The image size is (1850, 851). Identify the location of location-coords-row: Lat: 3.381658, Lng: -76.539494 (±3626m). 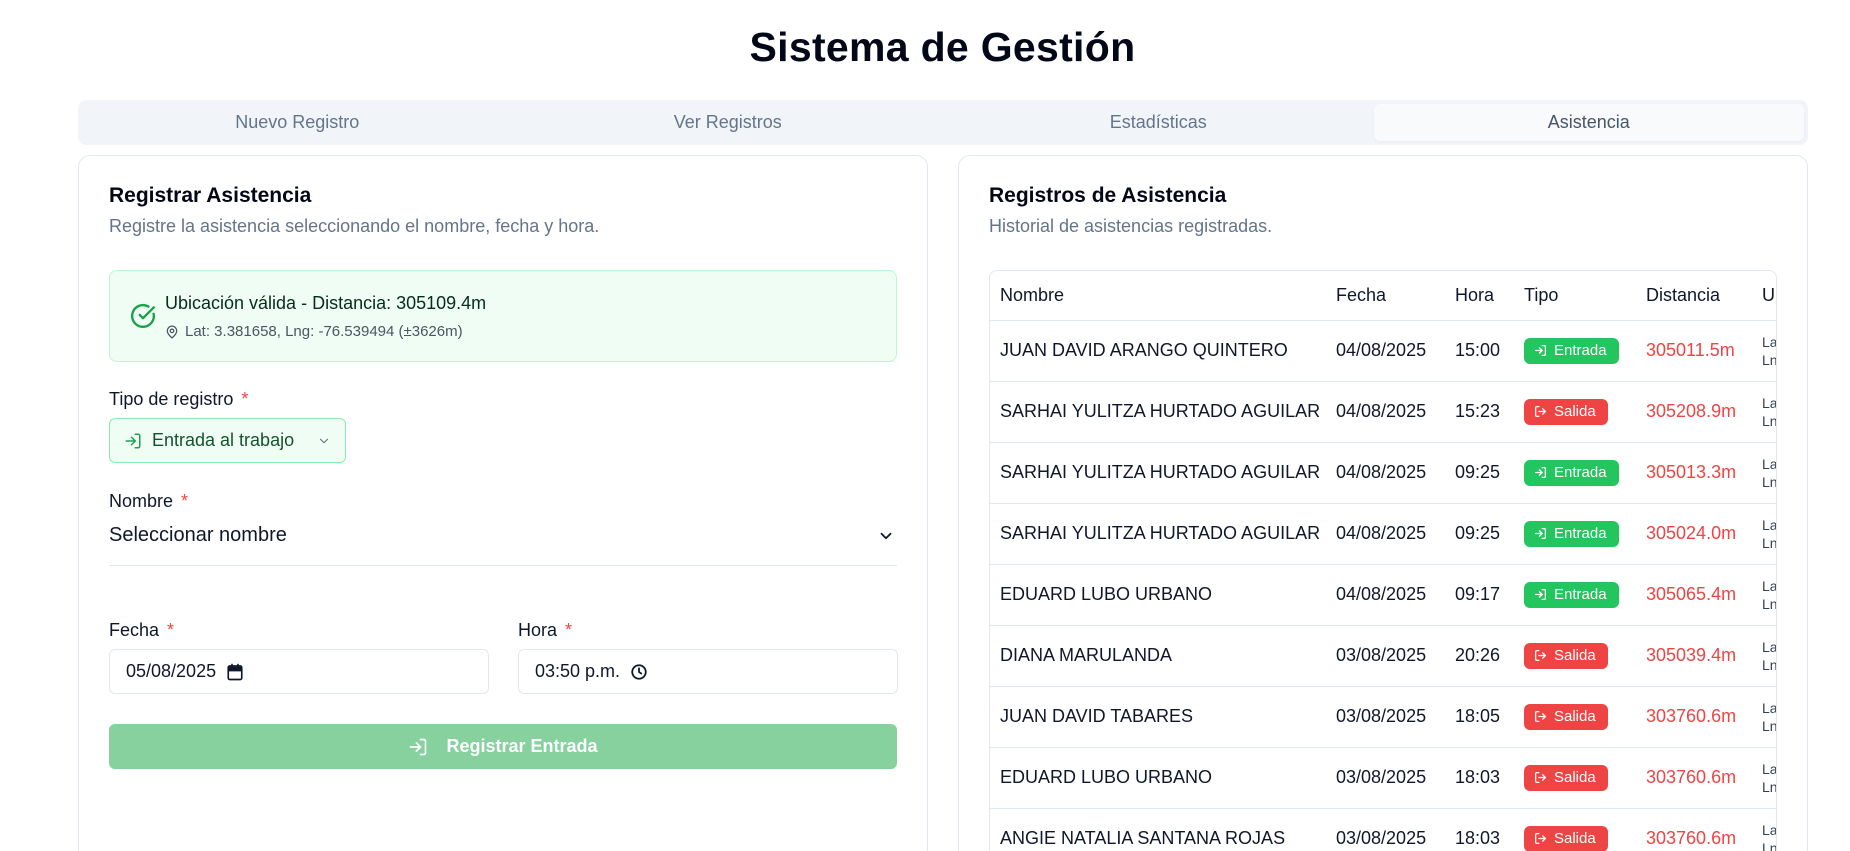
(314, 331).